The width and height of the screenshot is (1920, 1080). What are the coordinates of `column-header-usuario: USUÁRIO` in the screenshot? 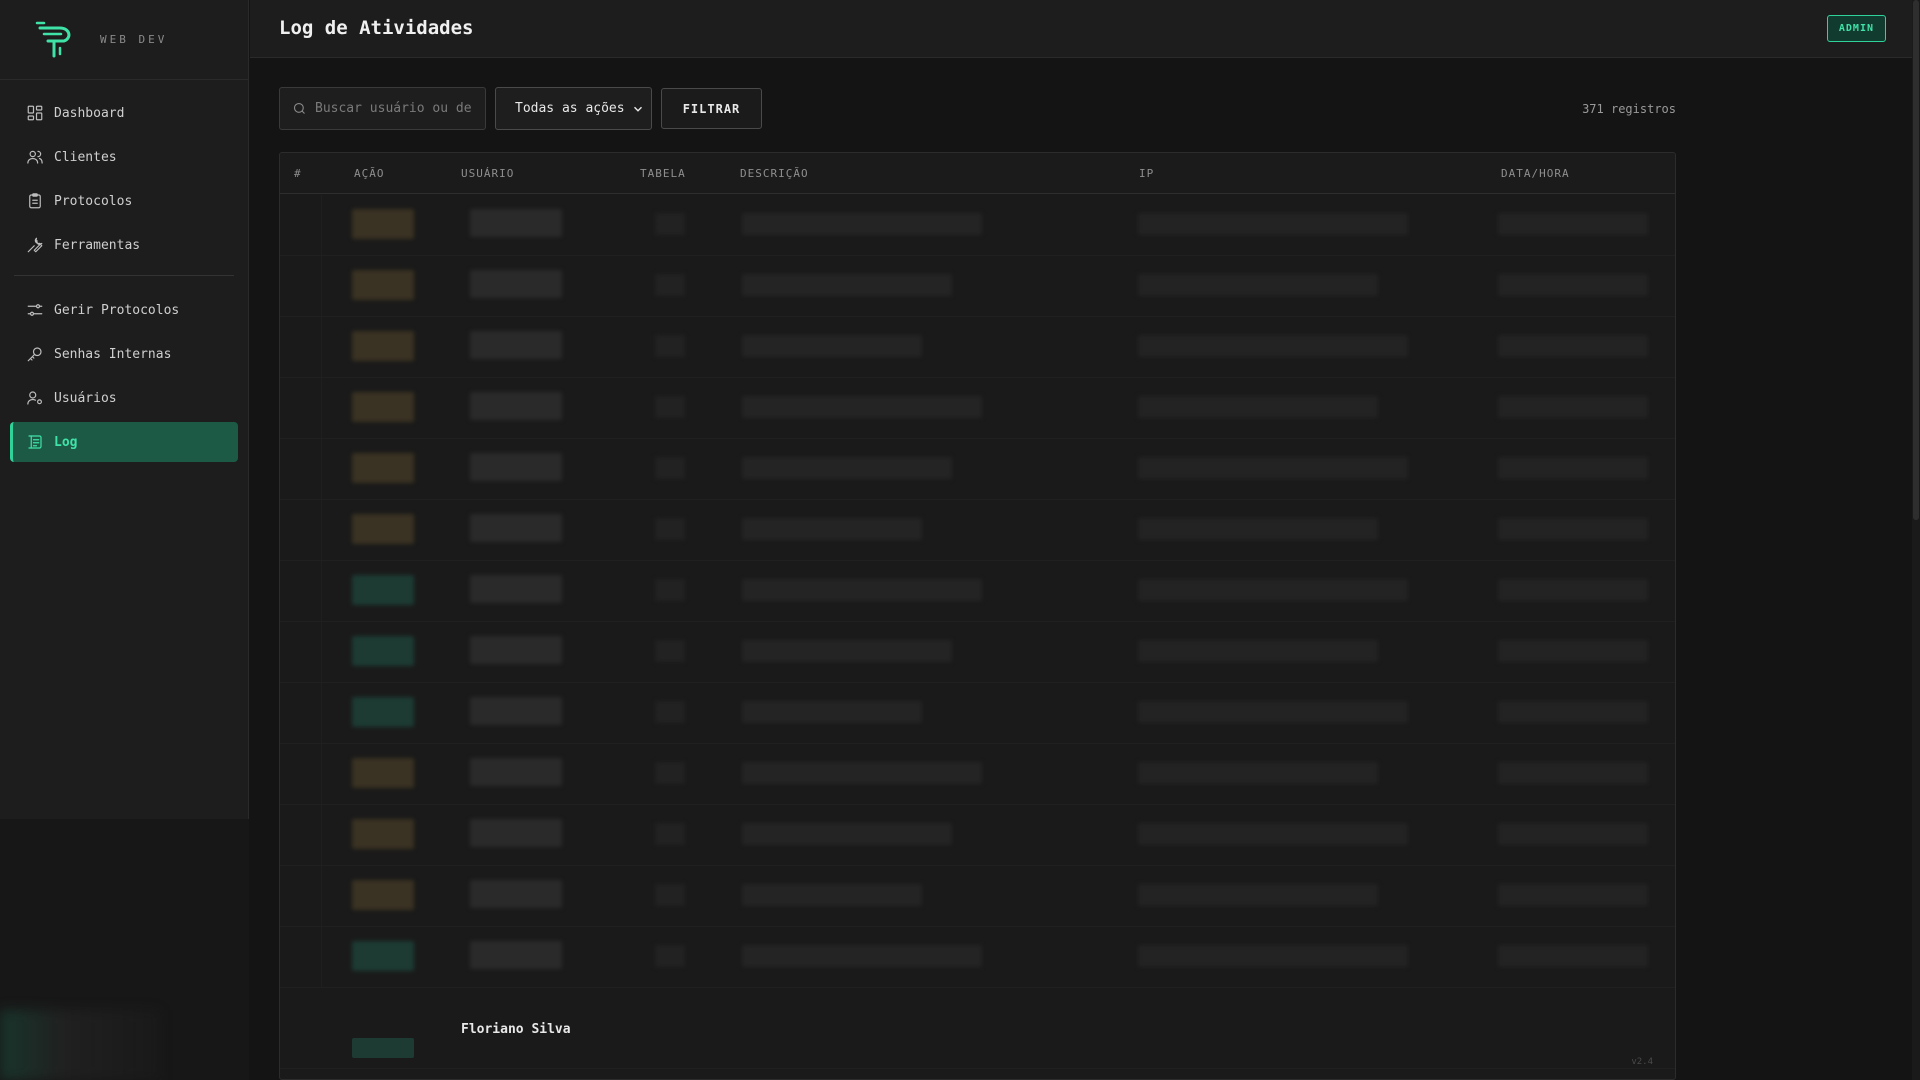 It's located at (487, 173).